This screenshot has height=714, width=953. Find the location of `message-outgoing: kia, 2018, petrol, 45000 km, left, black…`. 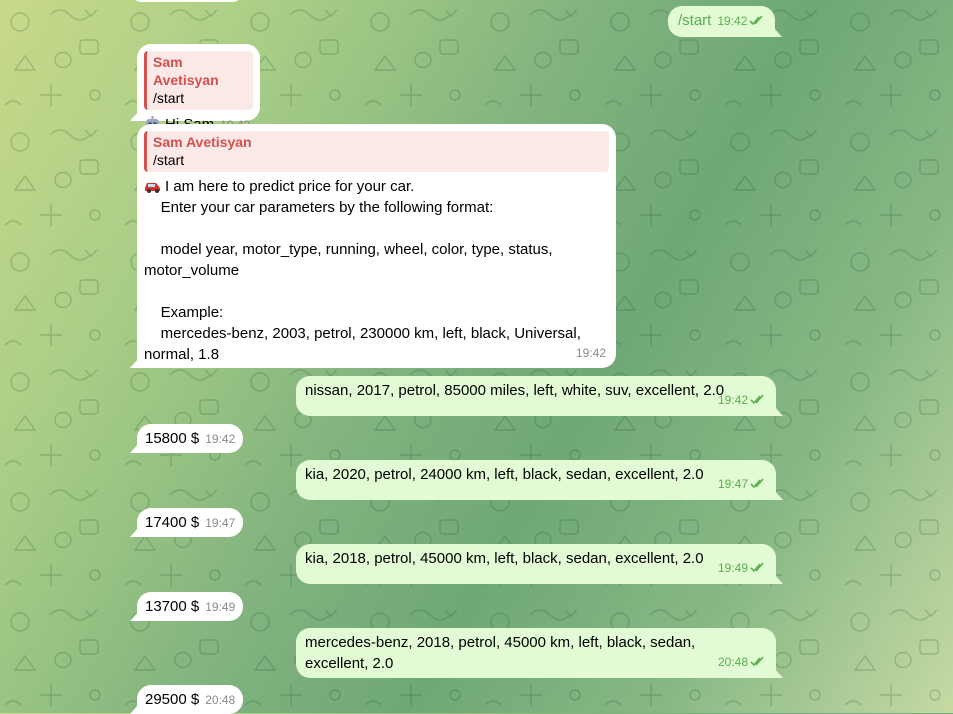

message-outgoing: kia, 2018, petrol, 45000 km, left, black… is located at coordinates (539, 564).